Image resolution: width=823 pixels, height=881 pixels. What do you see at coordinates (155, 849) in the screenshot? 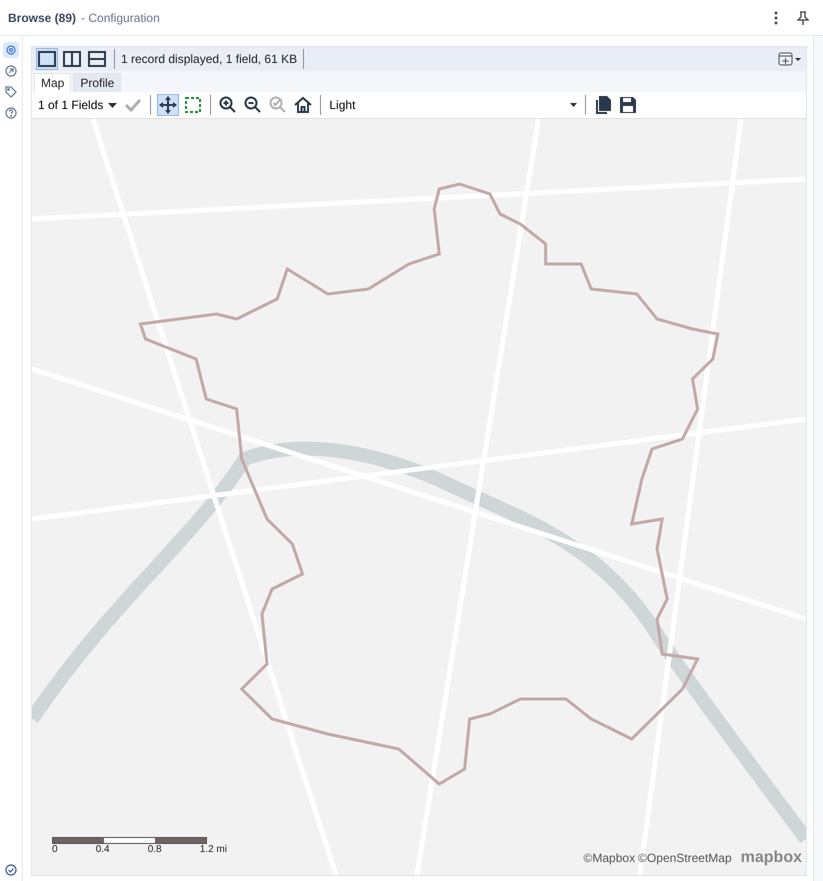
I see `scale-label: 0.8` at bounding box center [155, 849].